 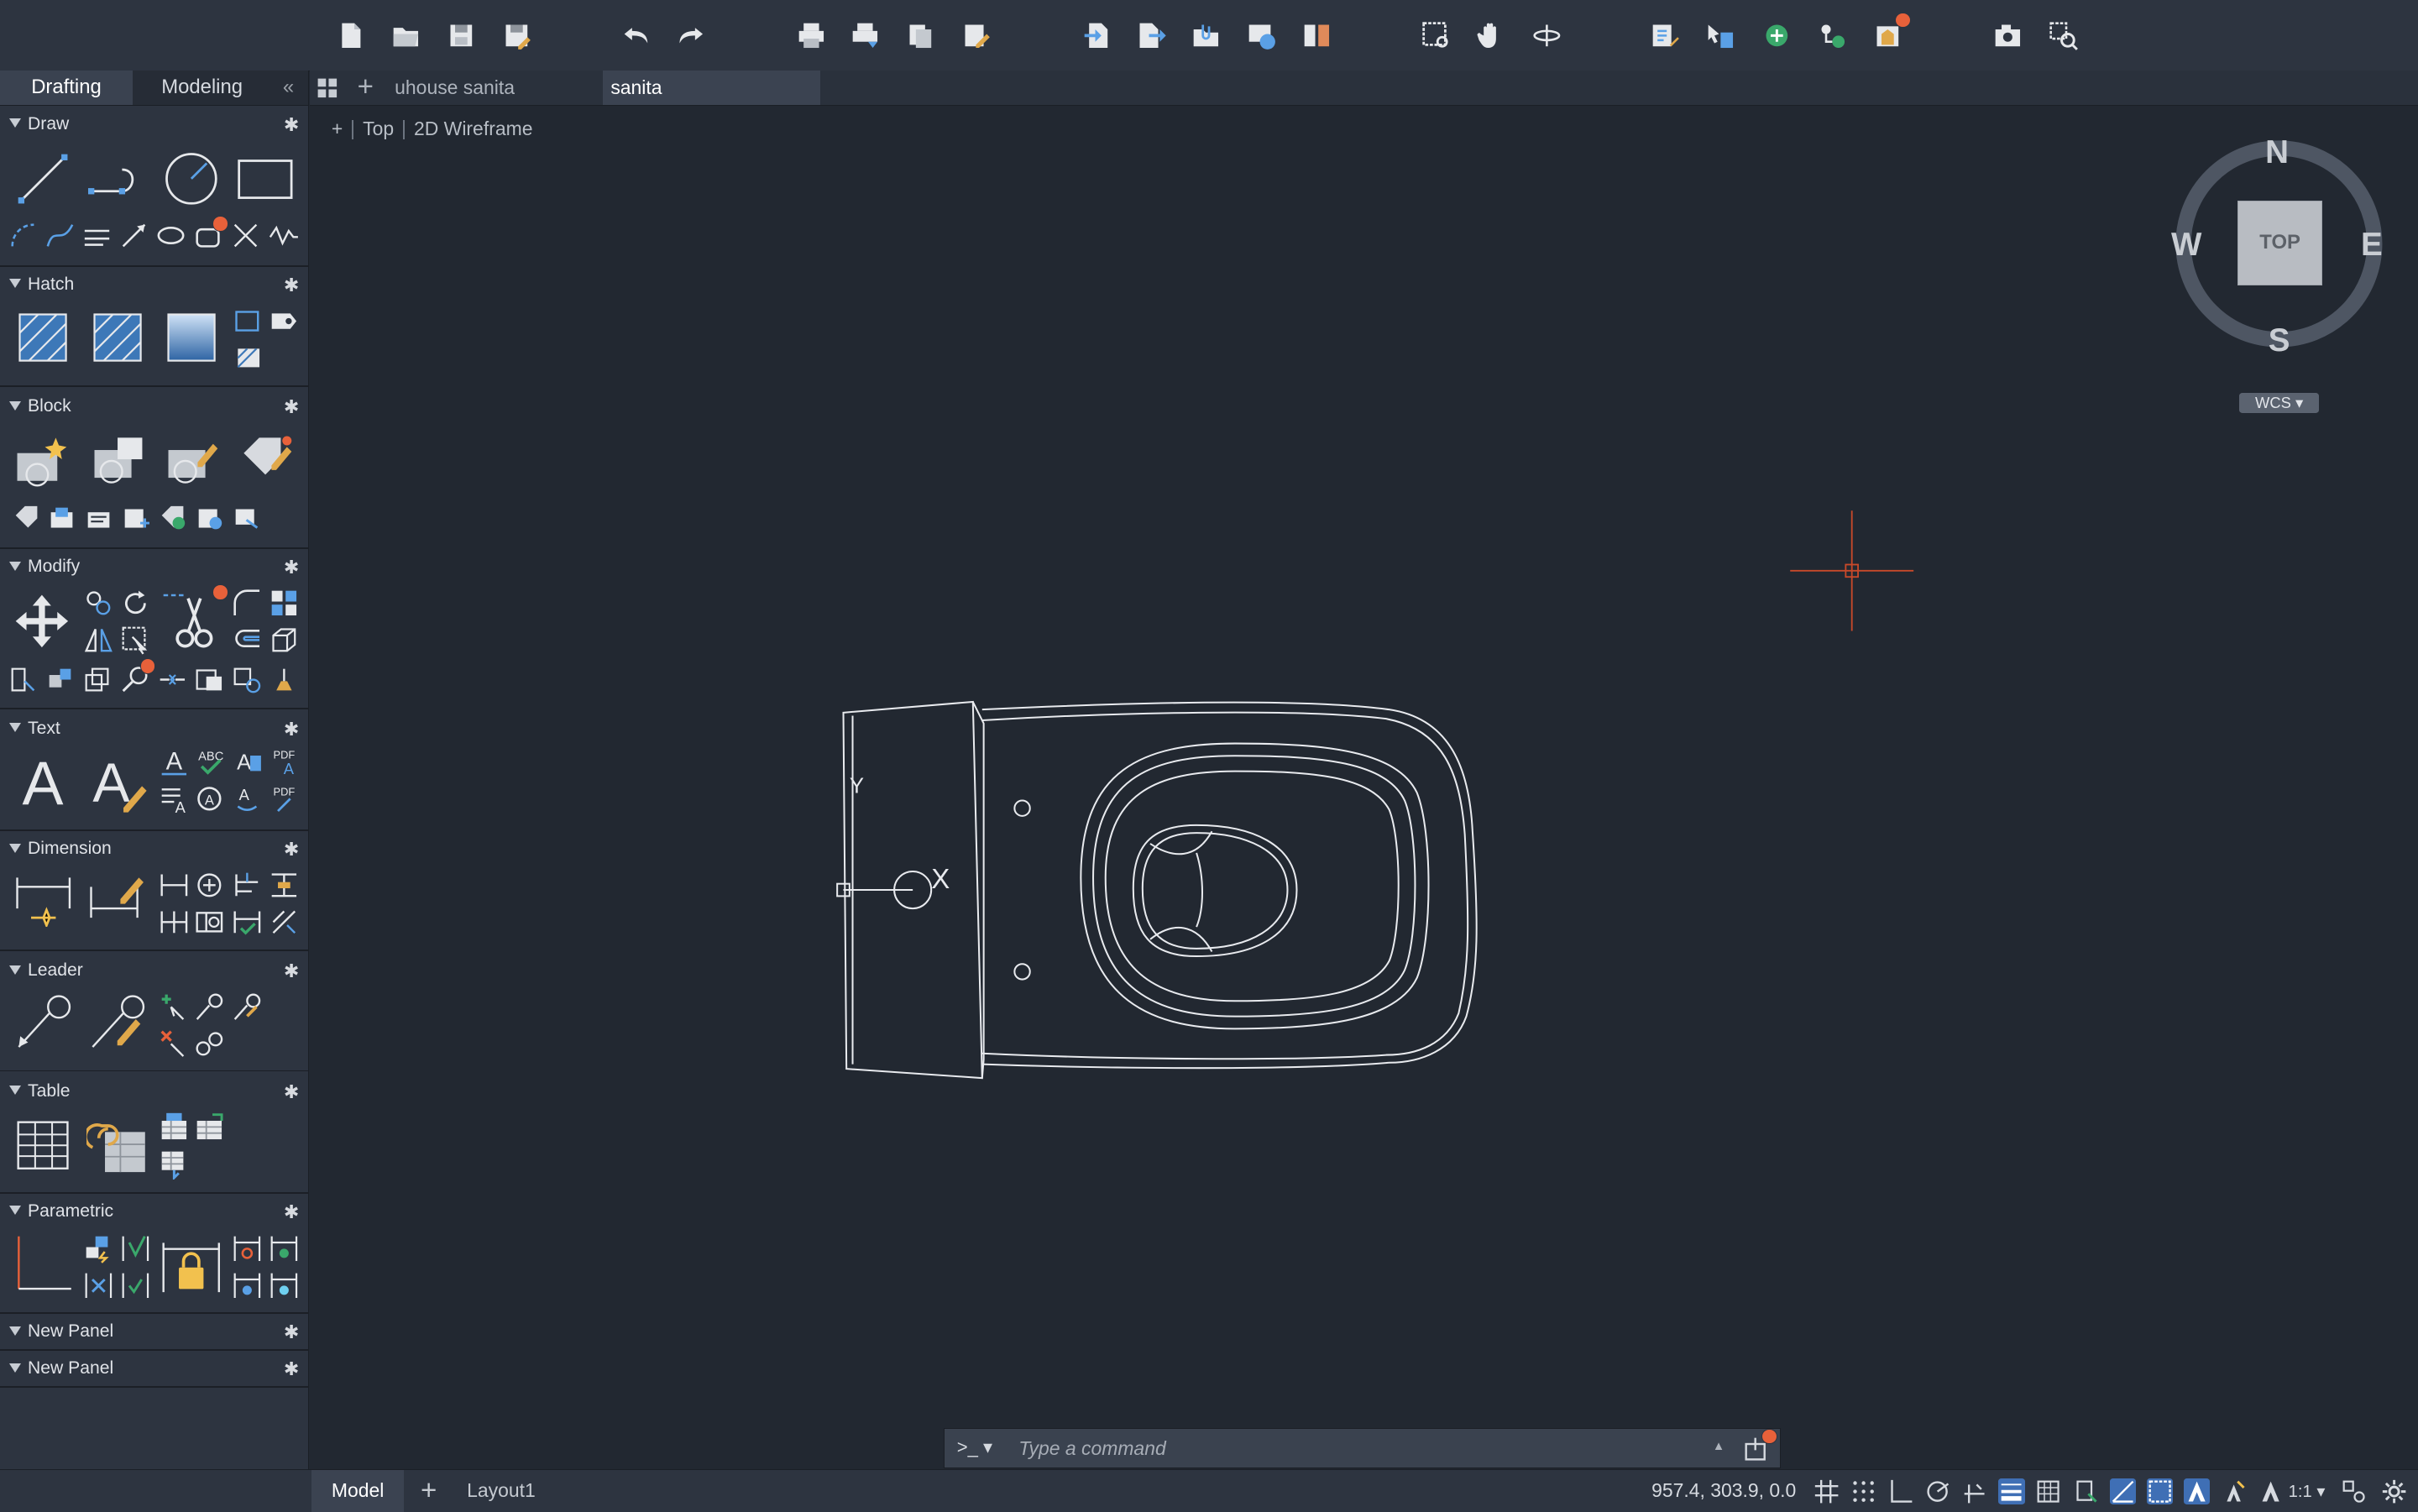 What do you see at coordinates (1209, 1490) in the screenshot?
I see `status-bar: Model + Layout1 957.4, 303.9, 0.0 1:1 ▾` at bounding box center [1209, 1490].